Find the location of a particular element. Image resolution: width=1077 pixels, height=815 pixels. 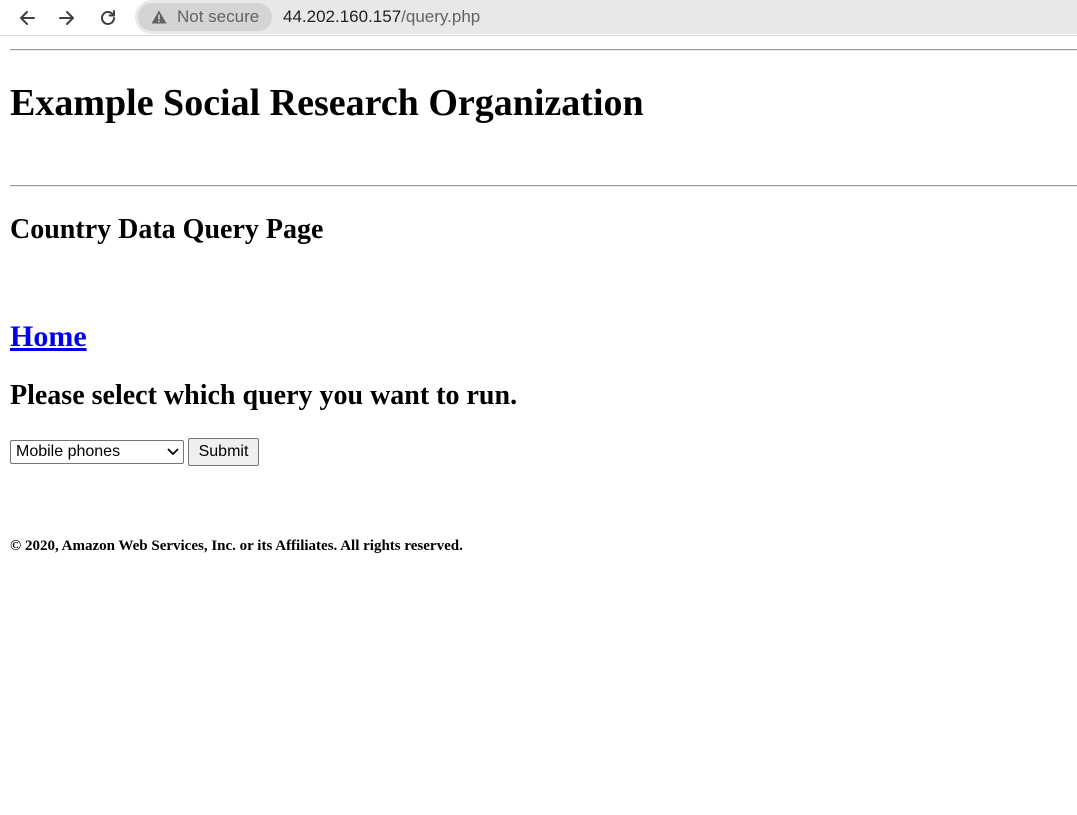

query-select-value: Mobile phones is located at coordinates (68, 451).